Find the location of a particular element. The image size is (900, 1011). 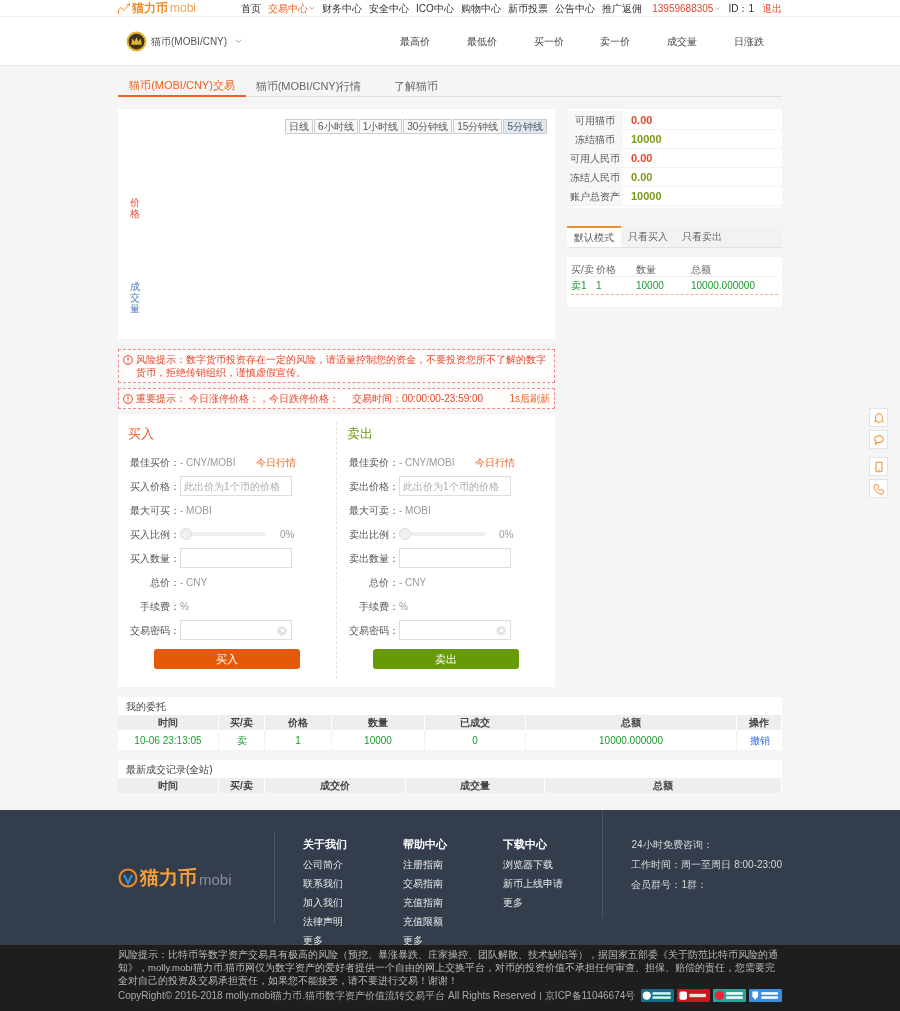

nav-link: 新币投票 is located at coordinates (527, 8).